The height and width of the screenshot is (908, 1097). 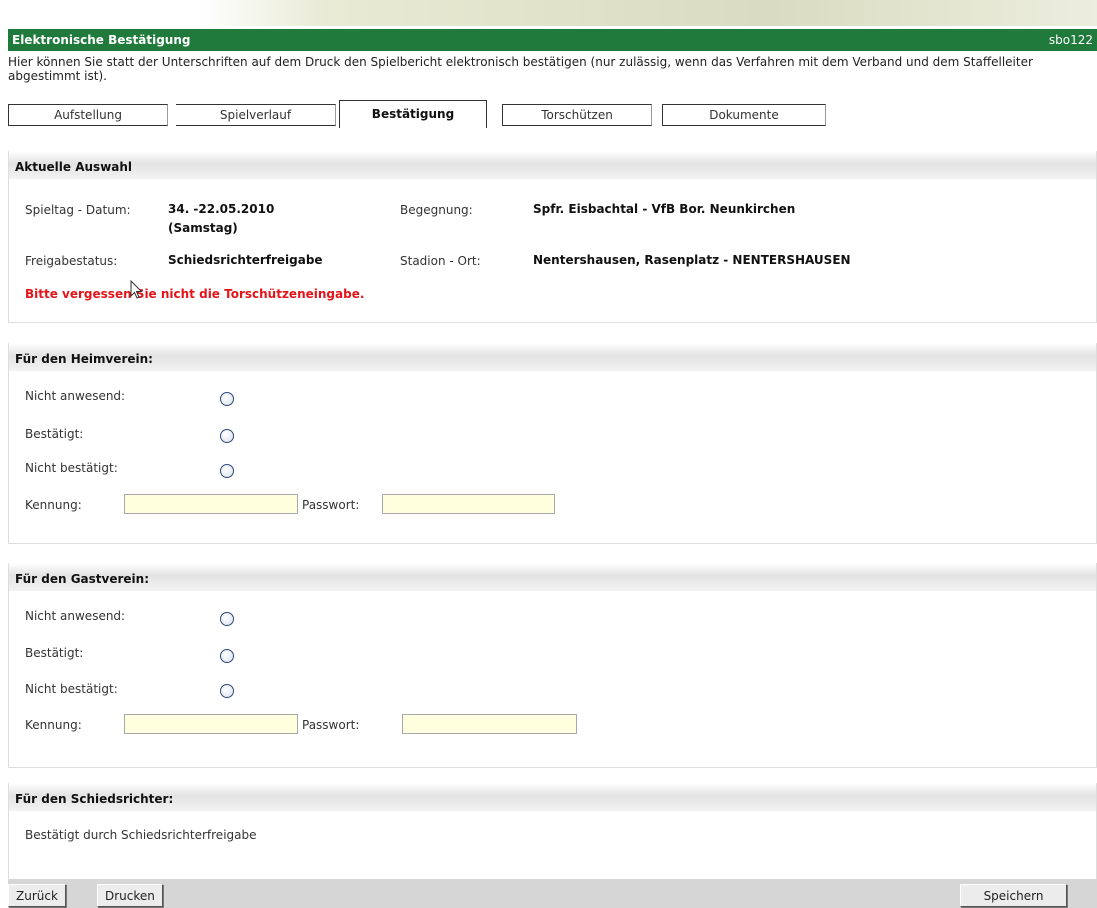 I want to click on guest-confirmed-radio, so click(x=227, y=656).